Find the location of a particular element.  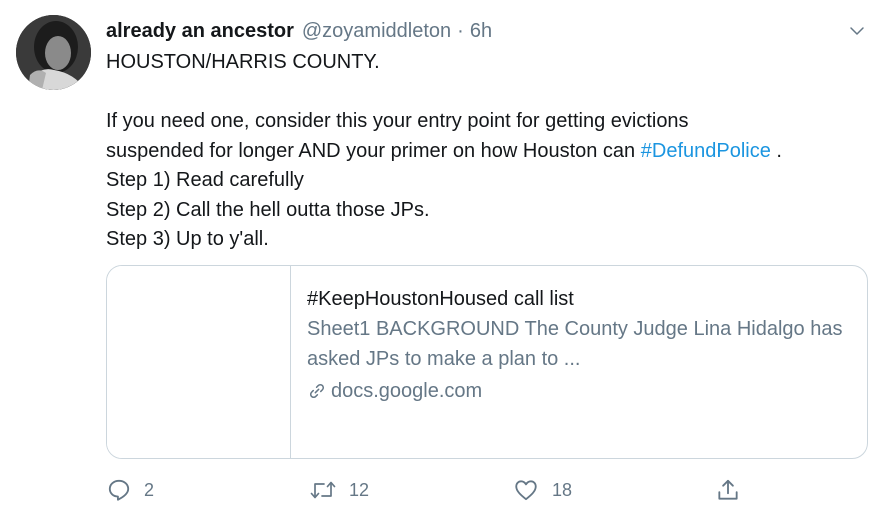

avatar is located at coordinates (53, 52).